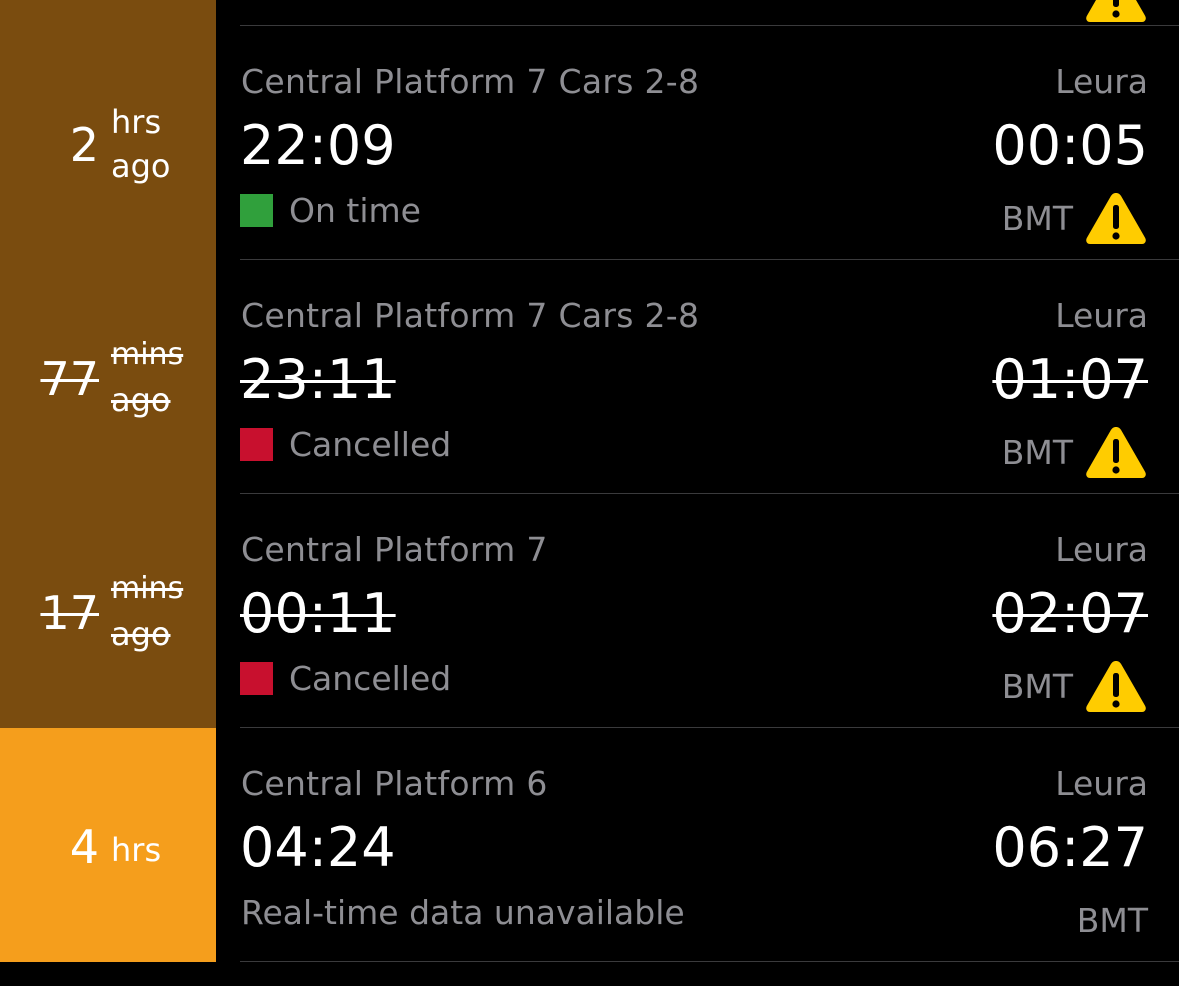  I want to click on departure-time: 00:11, so click(318, 613).